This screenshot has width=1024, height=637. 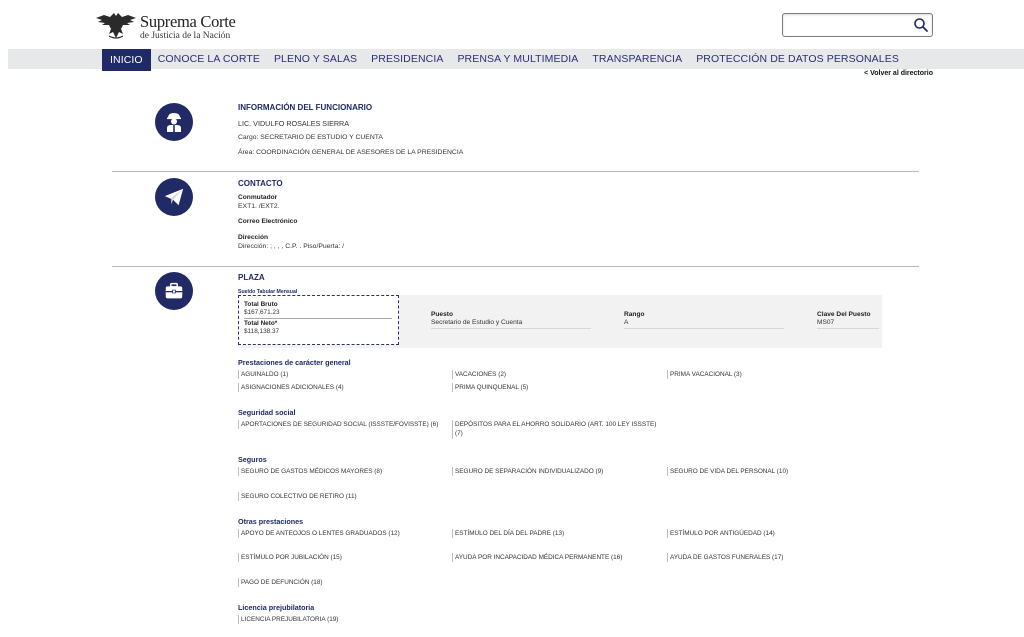 What do you see at coordinates (921, 25) in the screenshot?
I see `search-icon` at bounding box center [921, 25].